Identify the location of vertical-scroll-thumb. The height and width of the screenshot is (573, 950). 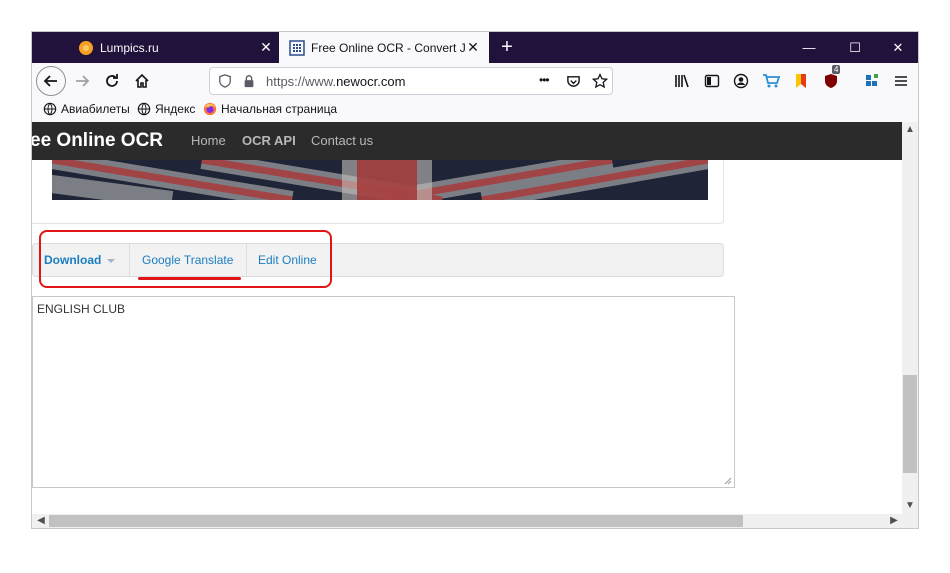
(910, 424).